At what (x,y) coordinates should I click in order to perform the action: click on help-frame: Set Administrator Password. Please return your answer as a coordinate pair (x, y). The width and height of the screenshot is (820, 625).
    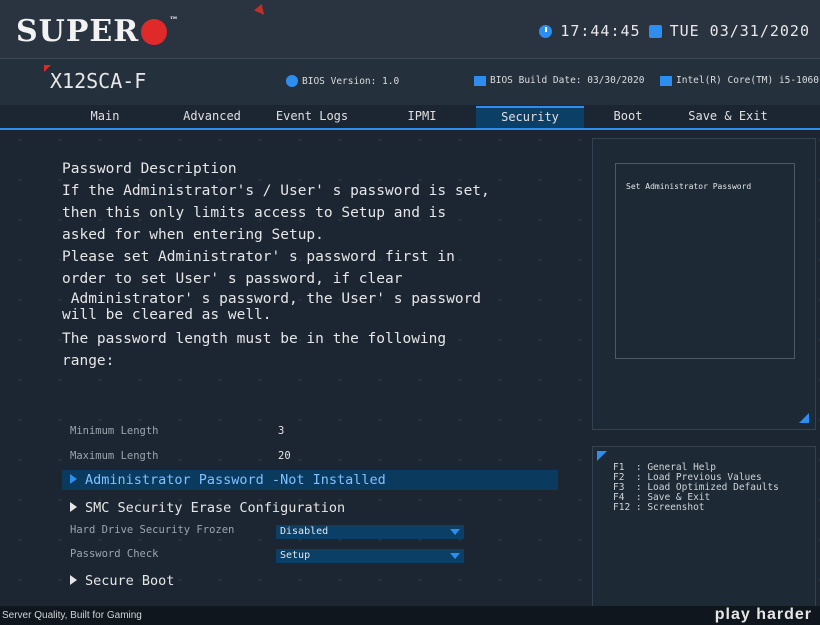
    Looking at the image, I should click on (705, 261).